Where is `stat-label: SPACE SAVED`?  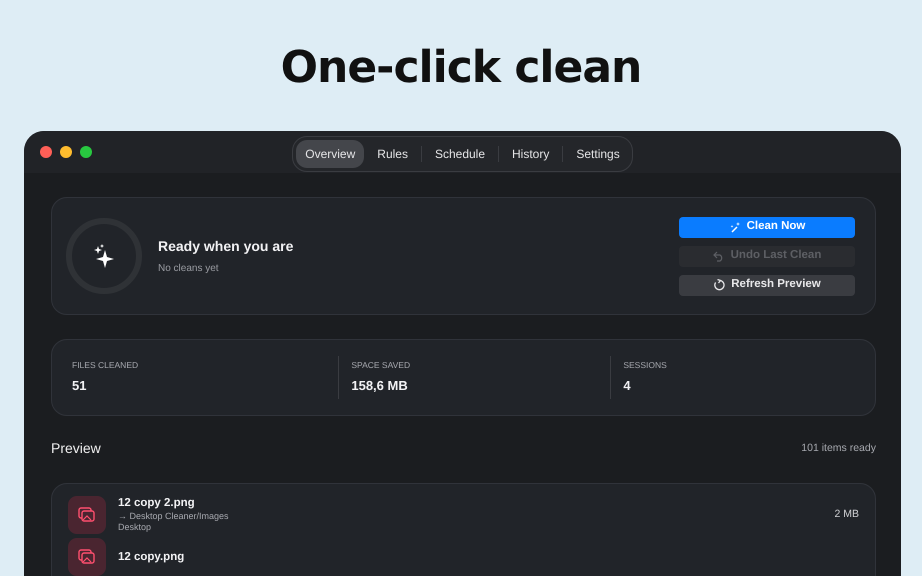
stat-label: SPACE SAVED is located at coordinates (381, 365).